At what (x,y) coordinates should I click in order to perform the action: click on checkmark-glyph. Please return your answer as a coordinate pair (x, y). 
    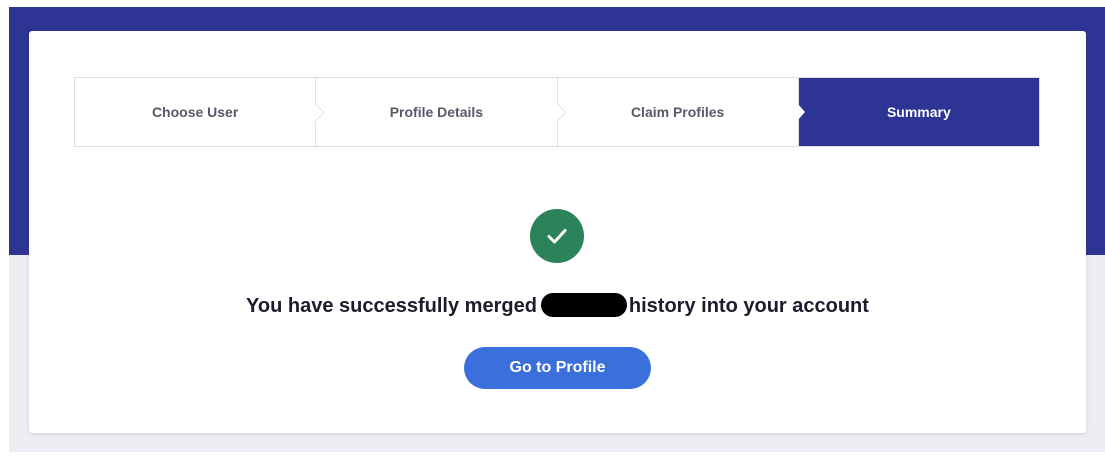
    Looking at the image, I should click on (557, 236).